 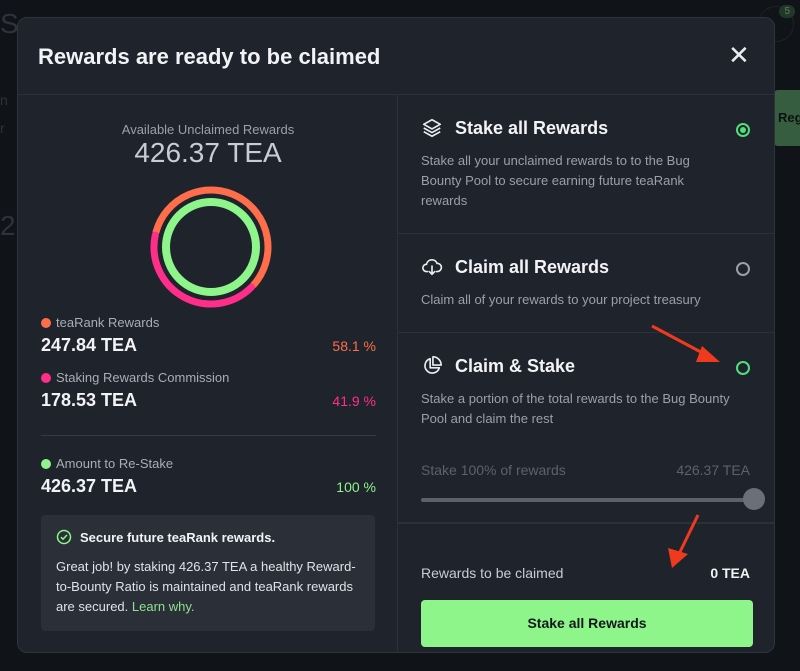 What do you see at coordinates (739, 55) in the screenshot?
I see `close-icon: ✕` at bounding box center [739, 55].